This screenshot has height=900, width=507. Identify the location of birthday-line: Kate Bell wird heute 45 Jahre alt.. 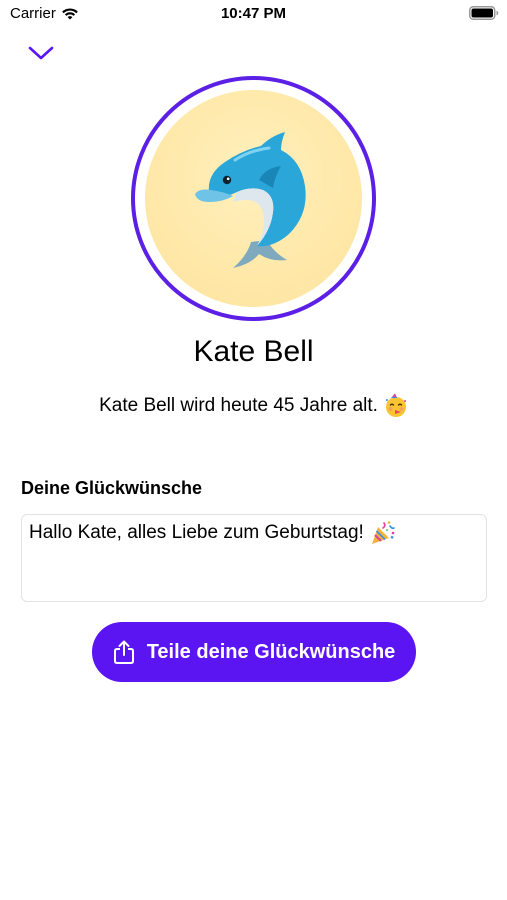
(253, 406).